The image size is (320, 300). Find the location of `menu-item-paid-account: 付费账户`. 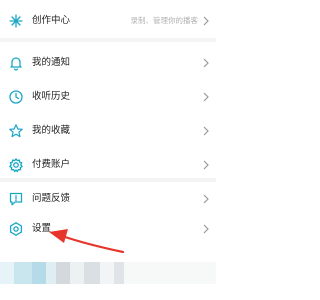

menu-item-paid-account: 付费账户 is located at coordinates (108, 165).